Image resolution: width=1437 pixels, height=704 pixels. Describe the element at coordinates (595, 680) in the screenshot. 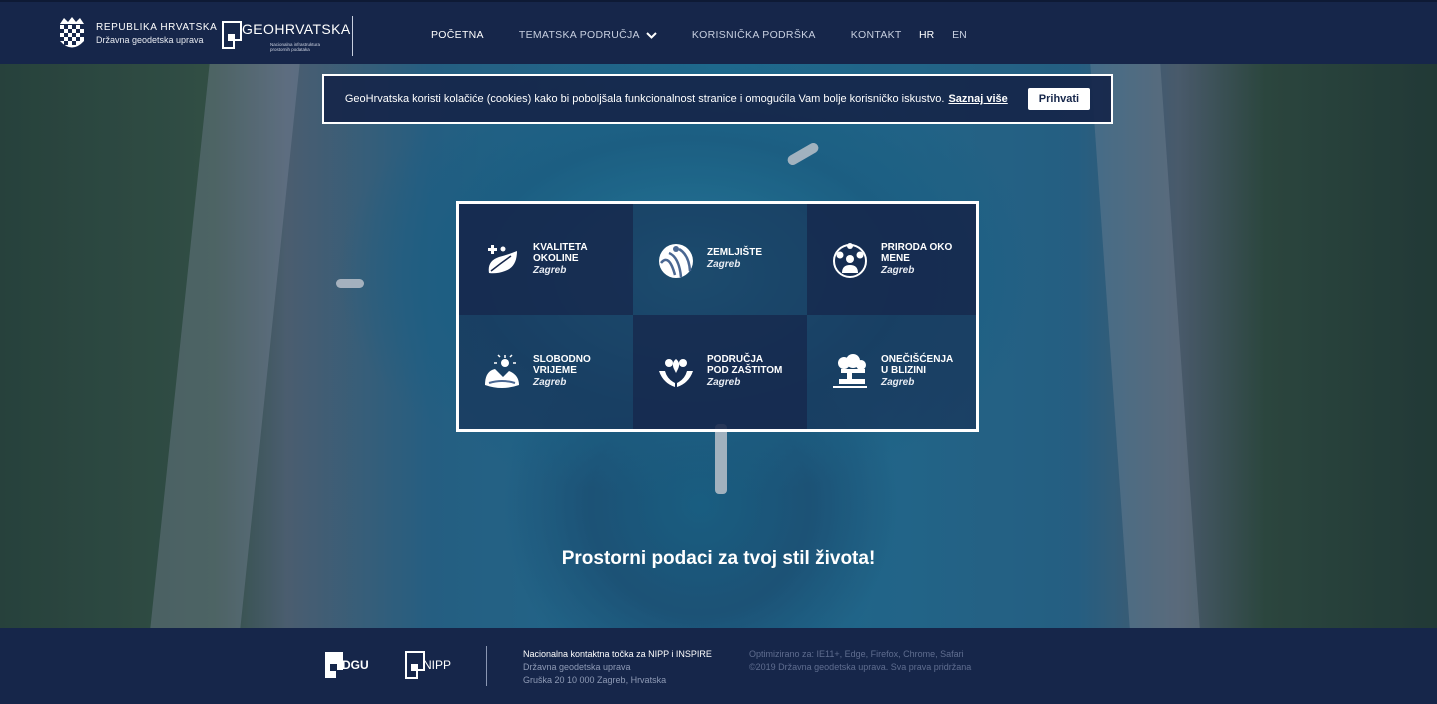

I see `footer-info-line: Gruška 20 10 000 Zagreb, Hrvatska` at that location.